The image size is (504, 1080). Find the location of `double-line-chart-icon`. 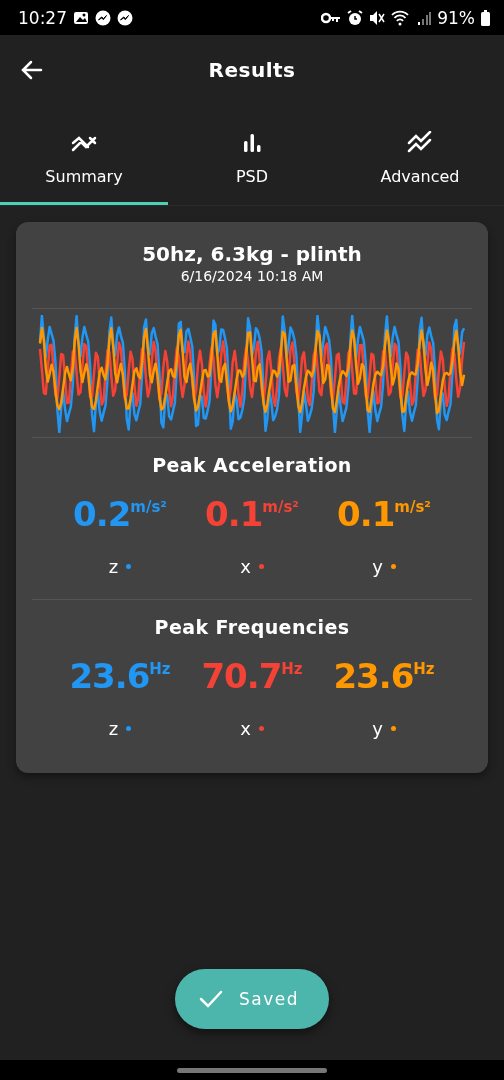

double-line-chart-icon is located at coordinates (420, 142).